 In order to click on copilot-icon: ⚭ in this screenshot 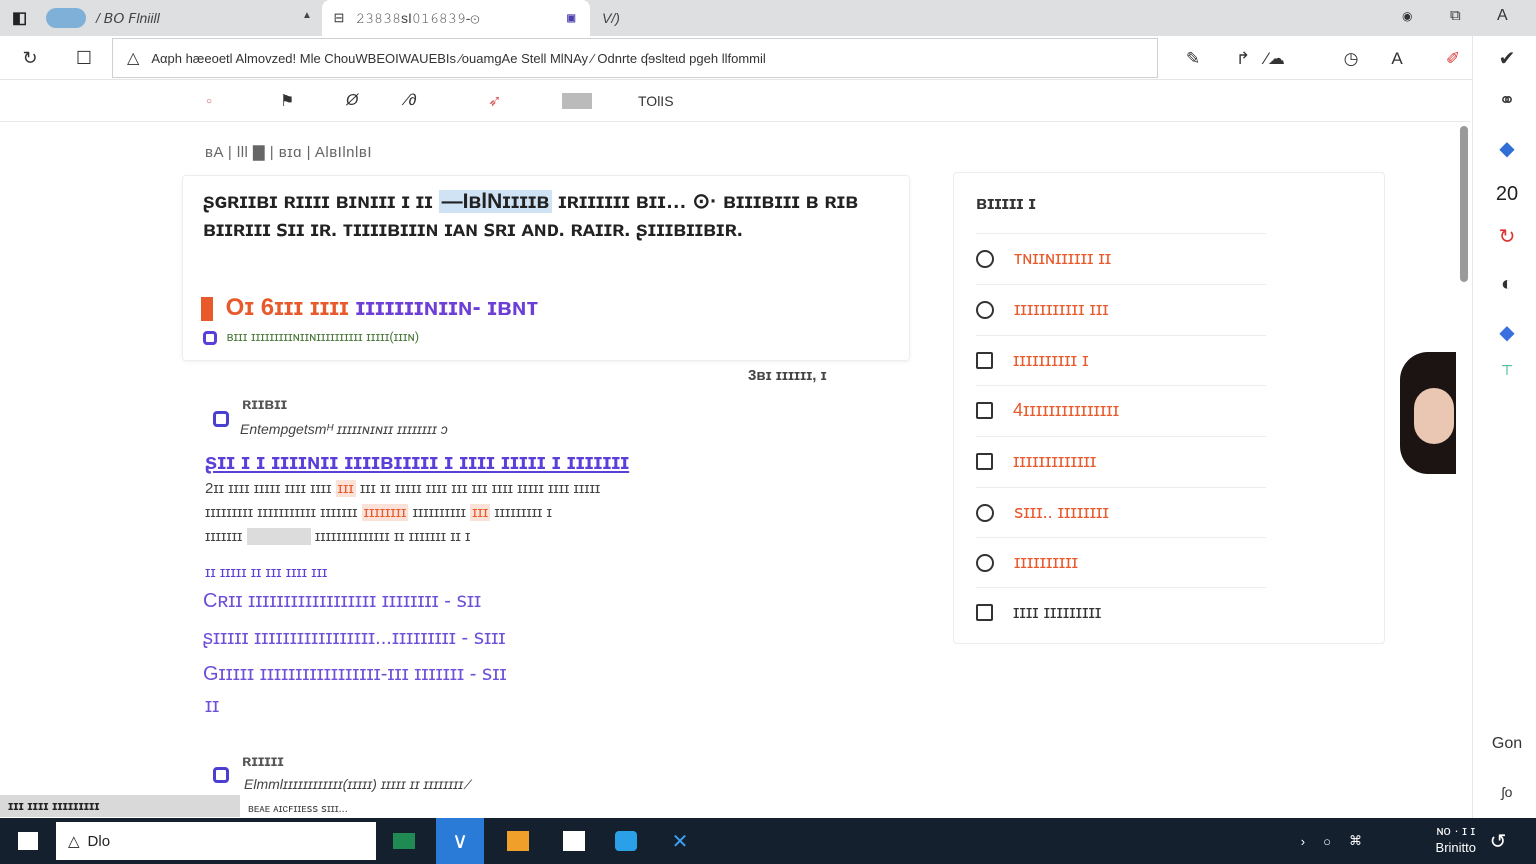, I will do `click(1507, 100)`.